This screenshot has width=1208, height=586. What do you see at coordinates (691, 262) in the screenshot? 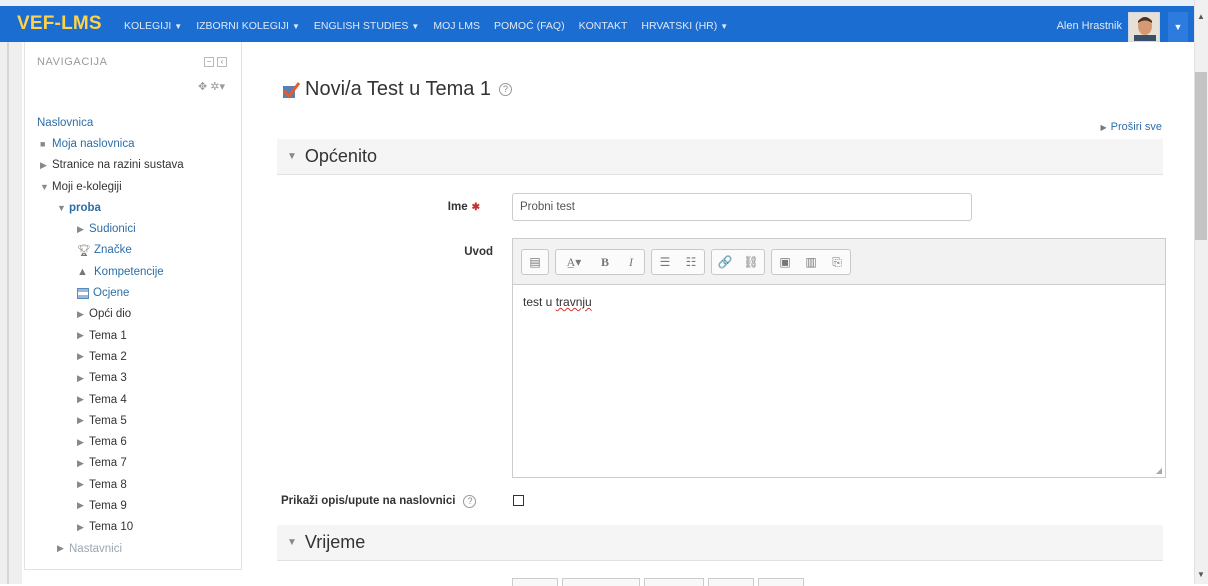
I see `ordered-list-button: ☷` at bounding box center [691, 262].